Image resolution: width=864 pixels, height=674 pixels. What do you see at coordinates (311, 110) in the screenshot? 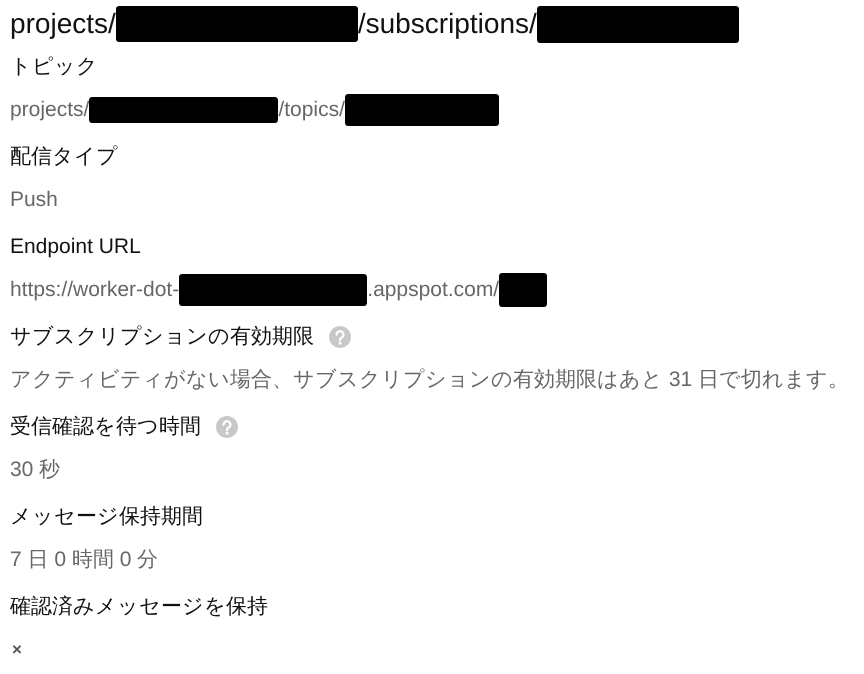
I see `field-value: /topics/` at bounding box center [311, 110].